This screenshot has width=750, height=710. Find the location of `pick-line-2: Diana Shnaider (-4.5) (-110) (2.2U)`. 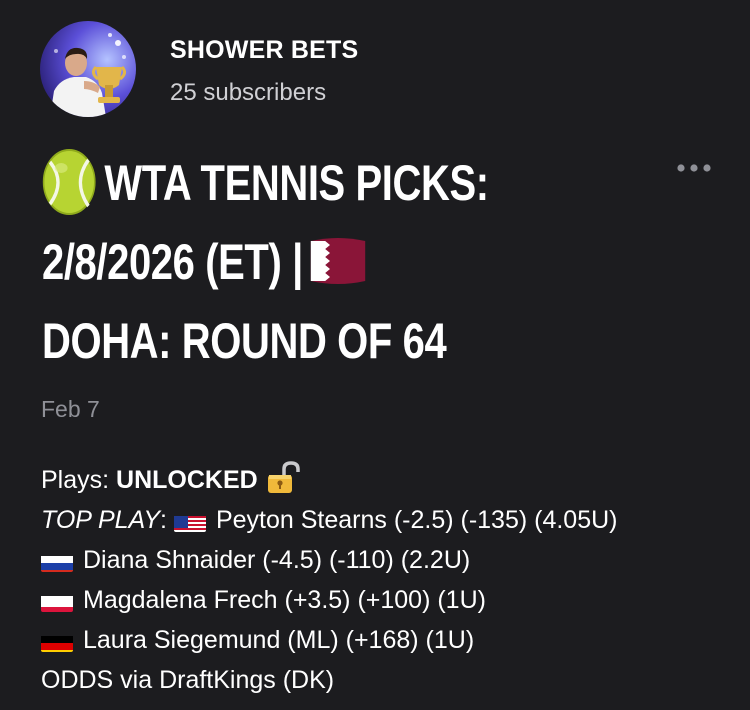

pick-line-2: Diana Shnaider (-4.5) (-110) (2.2U) is located at coordinates (329, 560).